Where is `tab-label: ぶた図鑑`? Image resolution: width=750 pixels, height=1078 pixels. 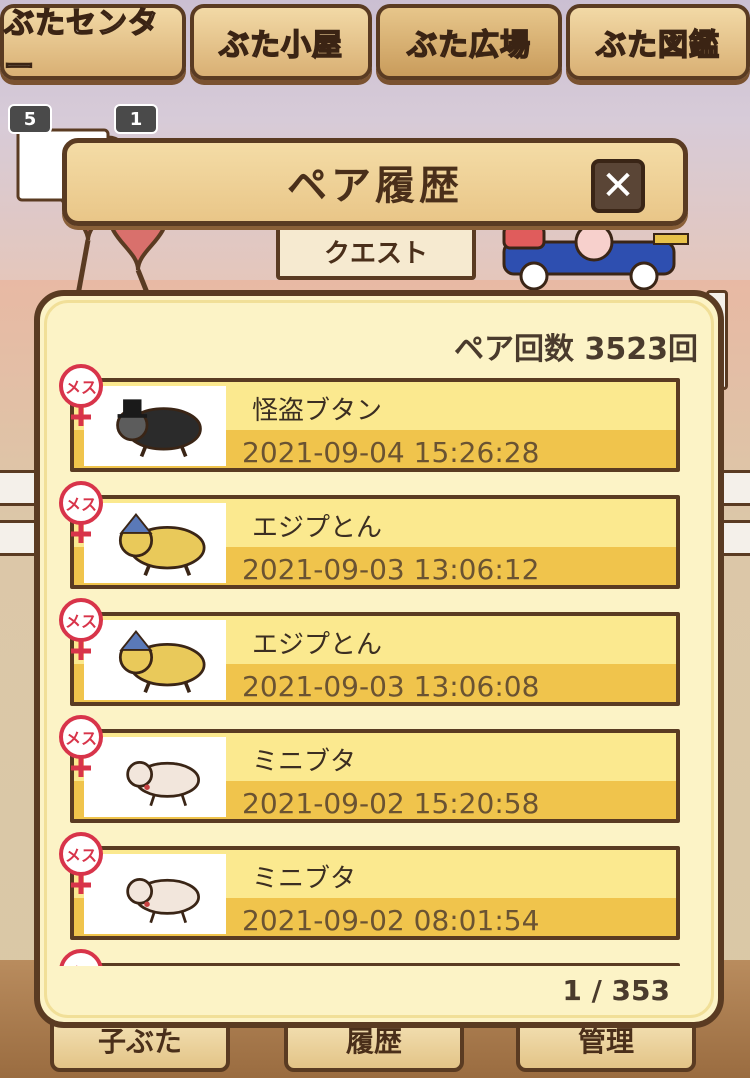 tab-label: ぶた図鑑 is located at coordinates (657, 45).